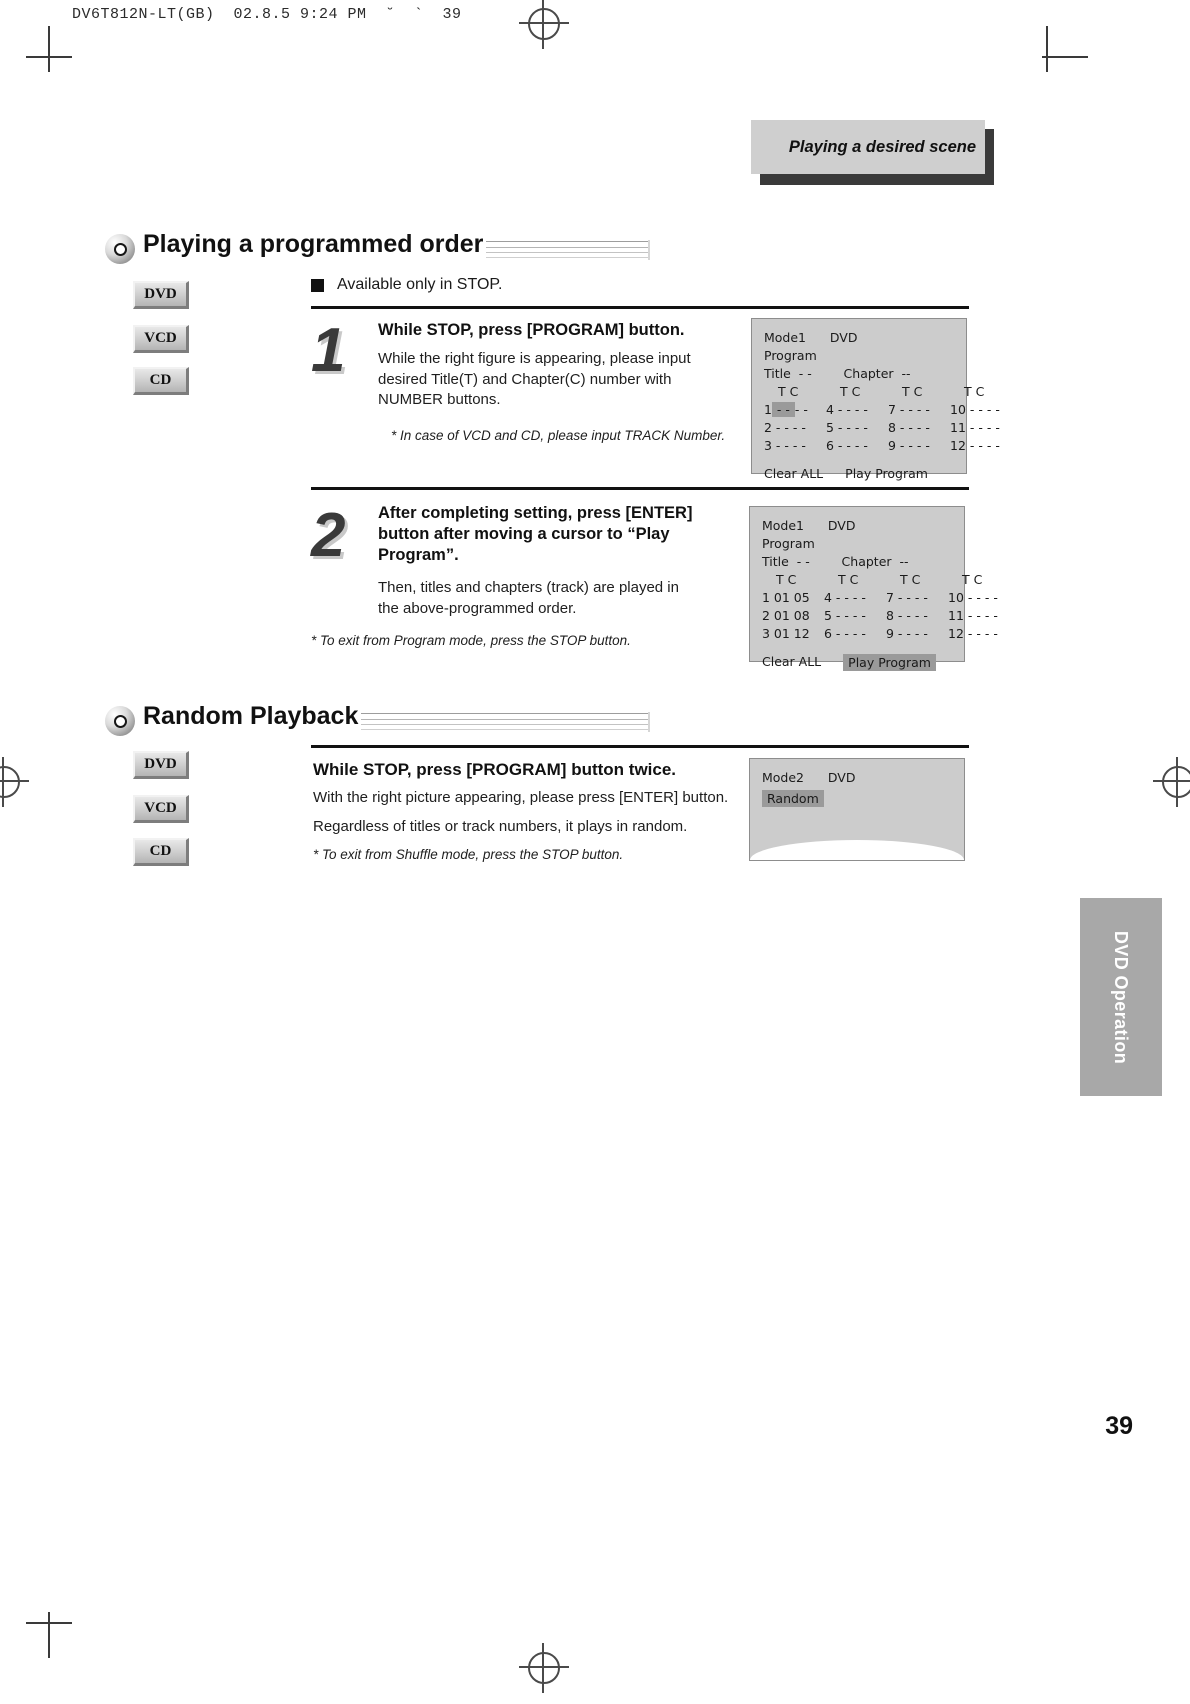 The image size is (1190, 1704). I want to click on osd1-mode: Mode1, so click(785, 337).